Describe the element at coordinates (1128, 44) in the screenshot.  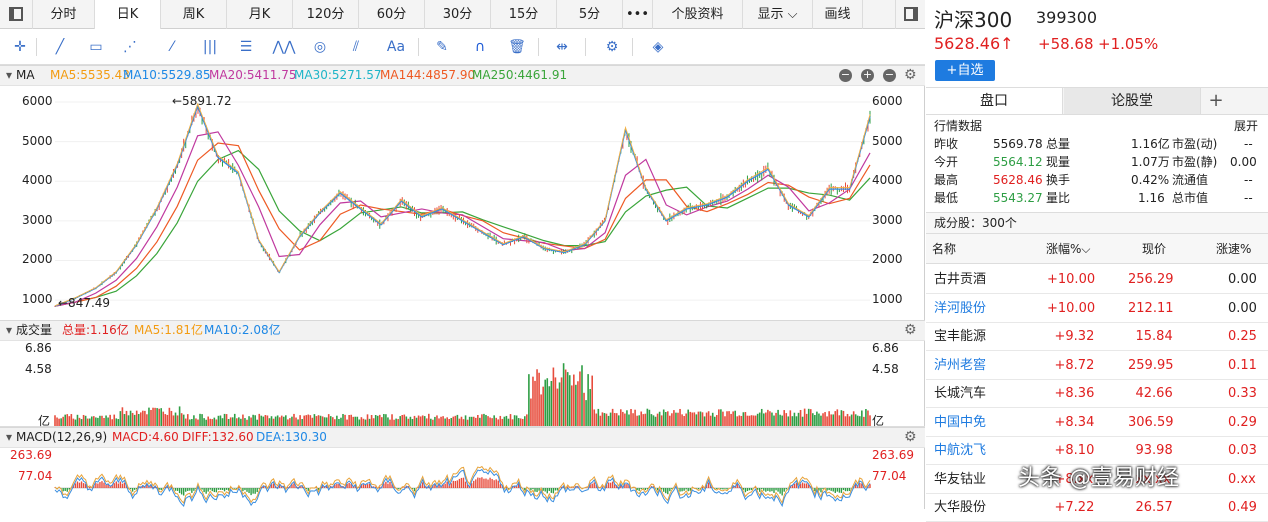
I see `stock-pct: +1.05%` at that location.